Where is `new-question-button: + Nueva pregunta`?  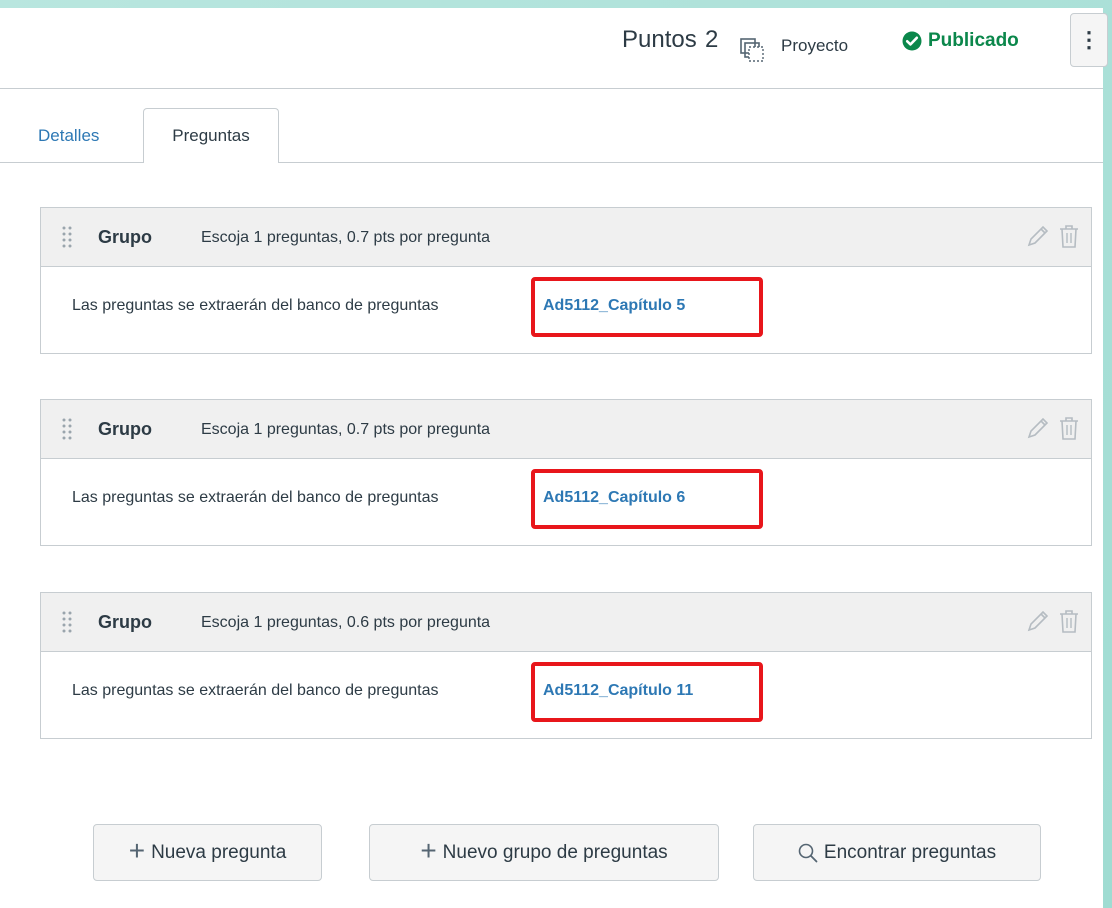 new-question-button: + Nueva pregunta is located at coordinates (207, 852).